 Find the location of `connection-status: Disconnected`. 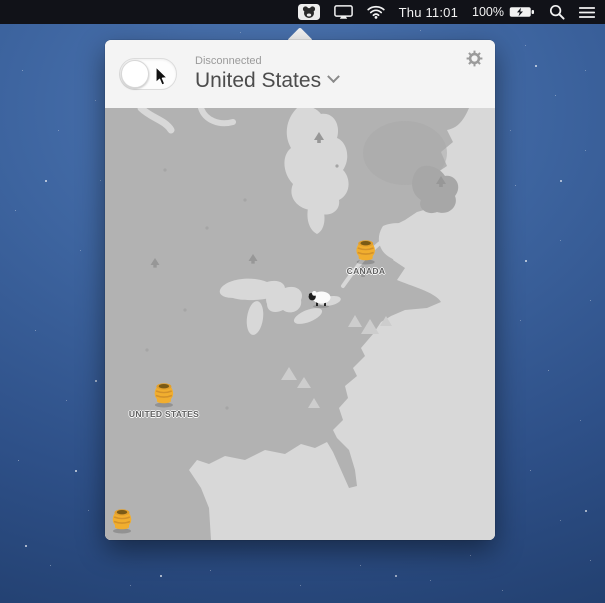

connection-status: Disconnected is located at coordinates (228, 61).